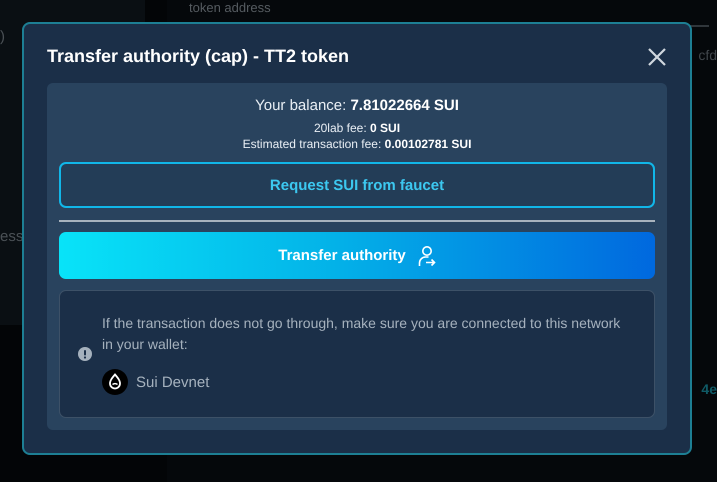  What do you see at coordinates (173, 382) in the screenshot?
I see `network-name: Sui Devnet` at bounding box center [173, 382].